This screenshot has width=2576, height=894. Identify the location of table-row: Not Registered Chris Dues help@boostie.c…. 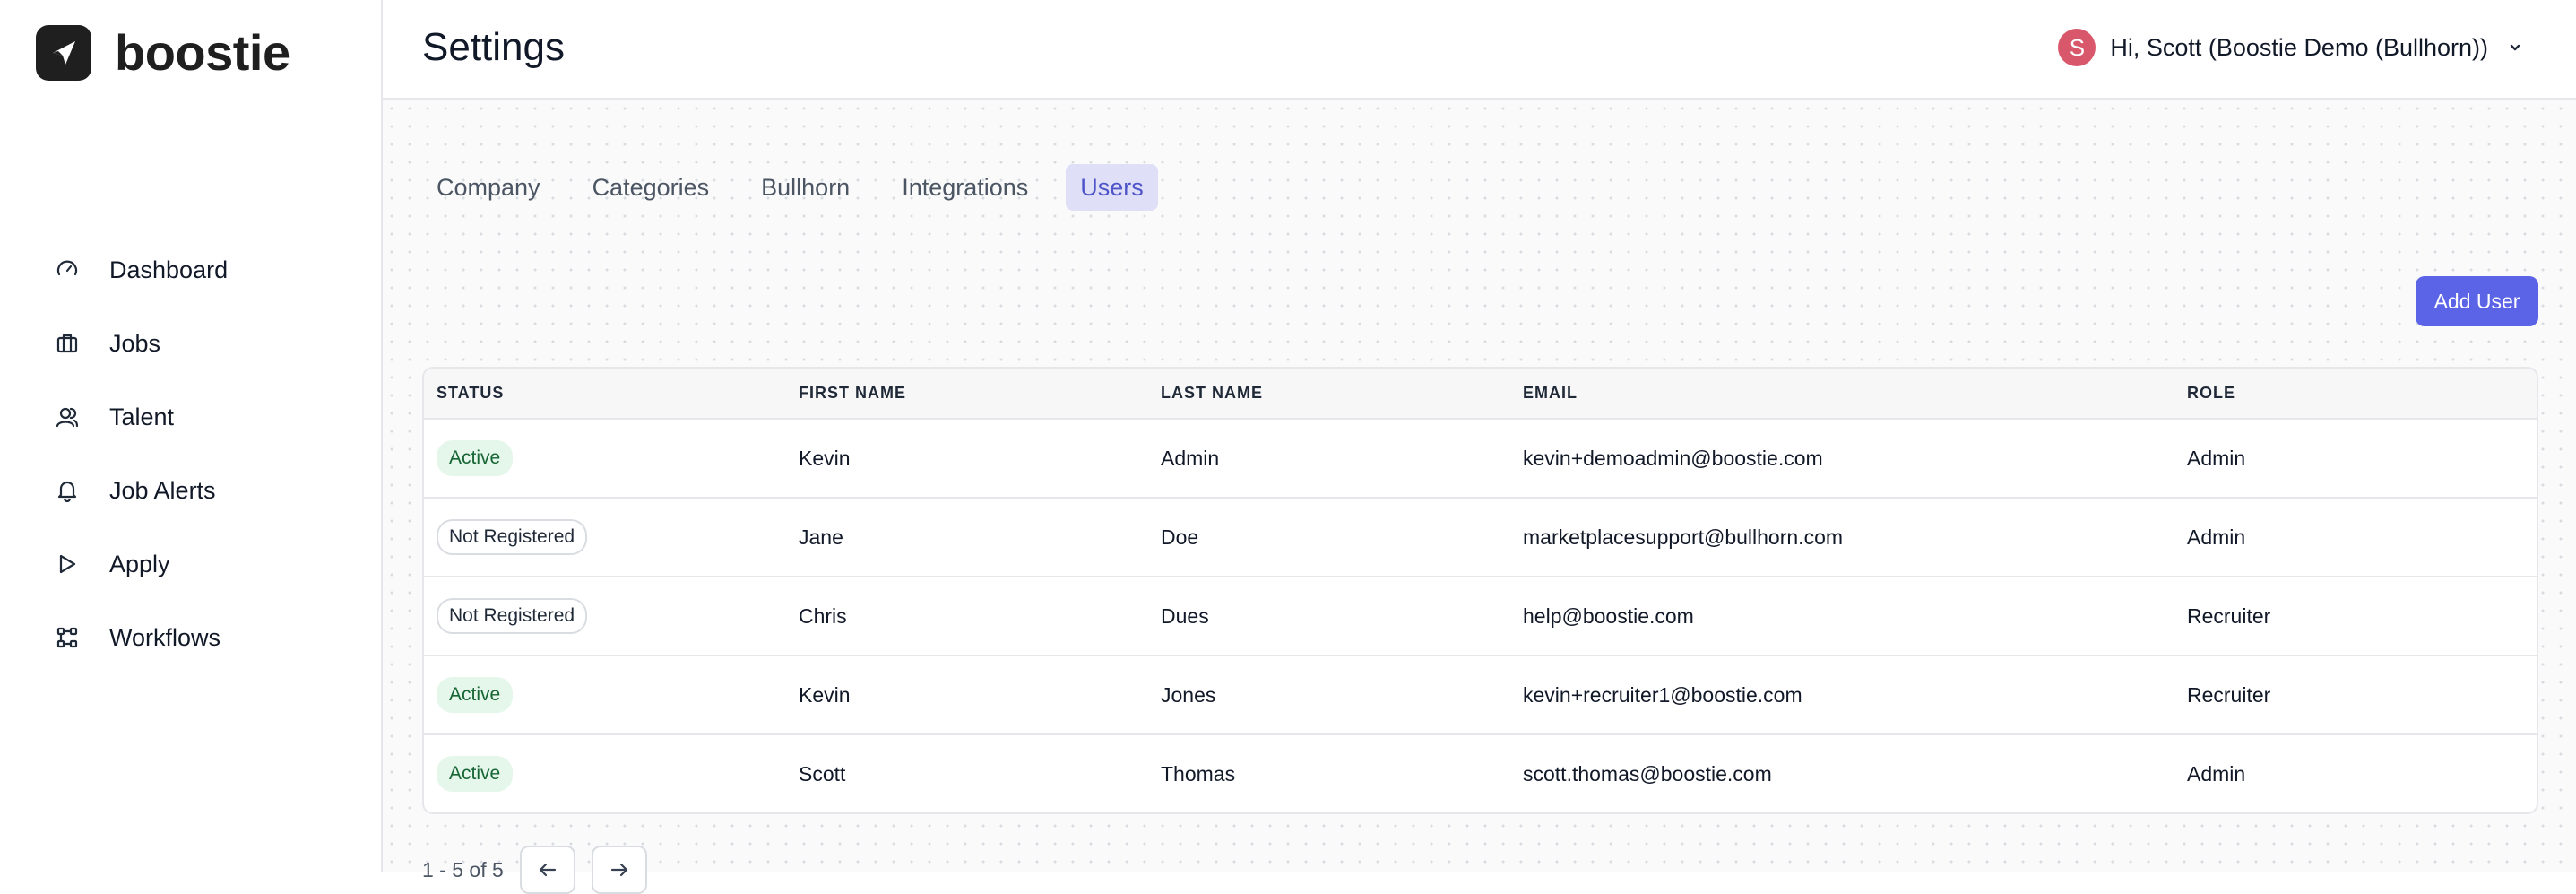
(1480, 616).